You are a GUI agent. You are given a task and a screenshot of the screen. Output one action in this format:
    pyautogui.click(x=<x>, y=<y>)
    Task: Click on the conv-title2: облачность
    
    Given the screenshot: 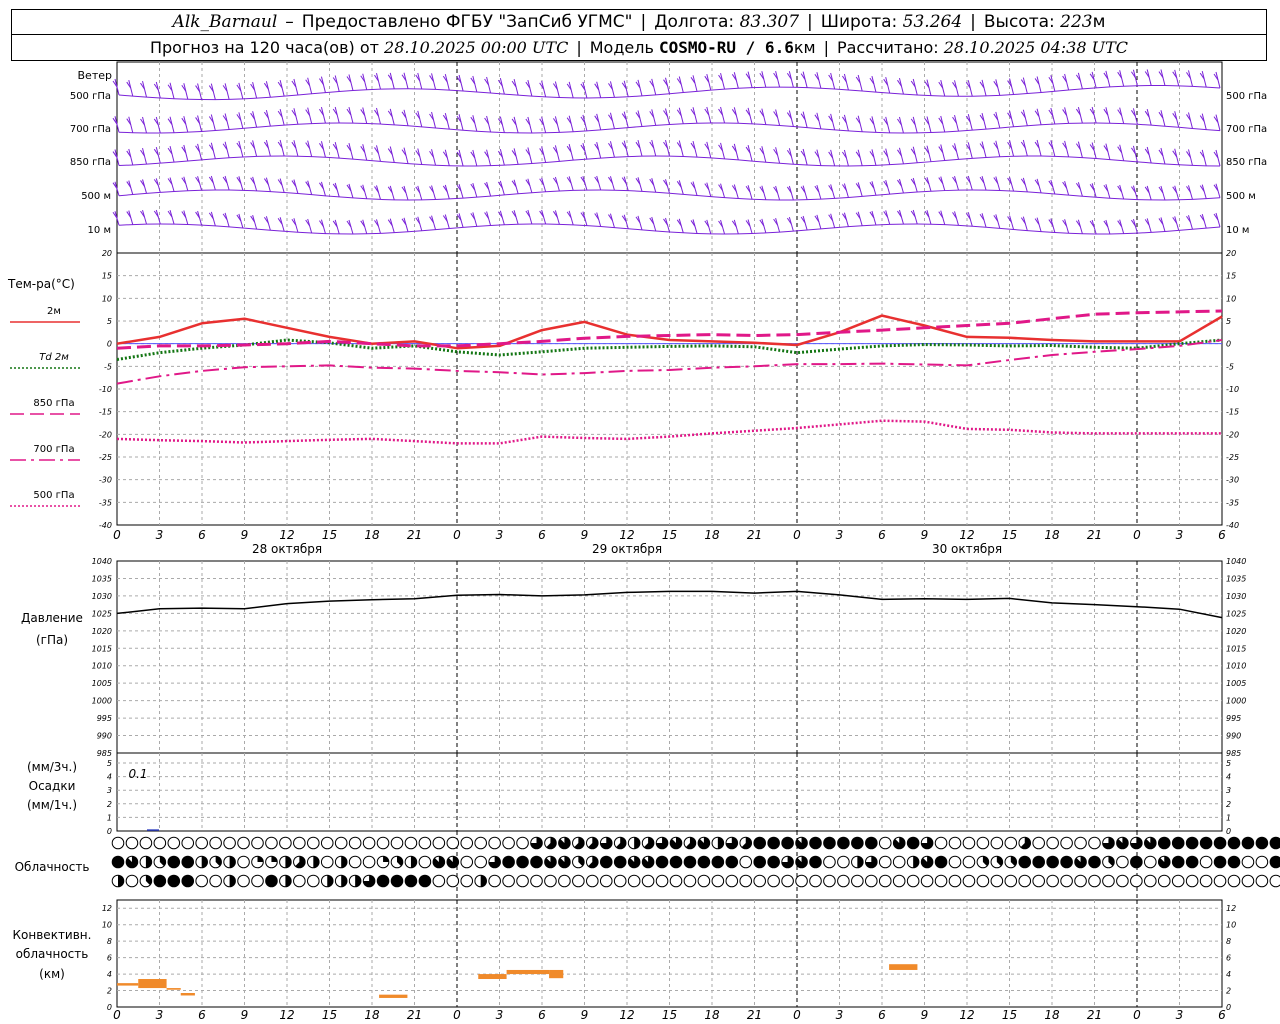 What is the action you would take?
    pyautogui.click(x=52, y=954)
    